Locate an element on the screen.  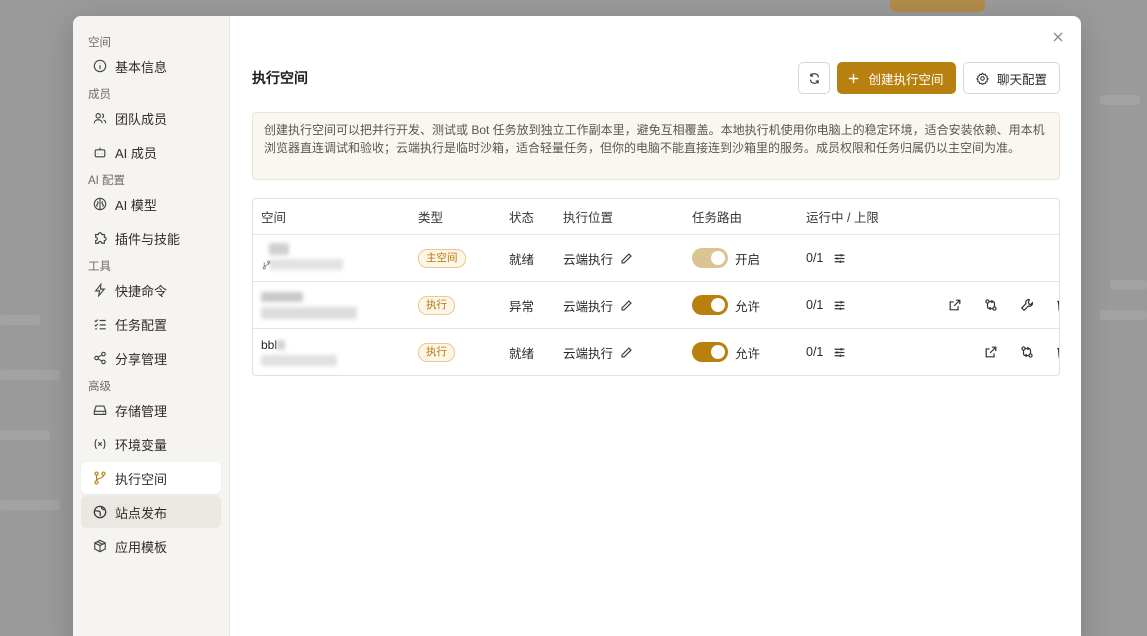
refresh-button is located at coordinates (814, 78).